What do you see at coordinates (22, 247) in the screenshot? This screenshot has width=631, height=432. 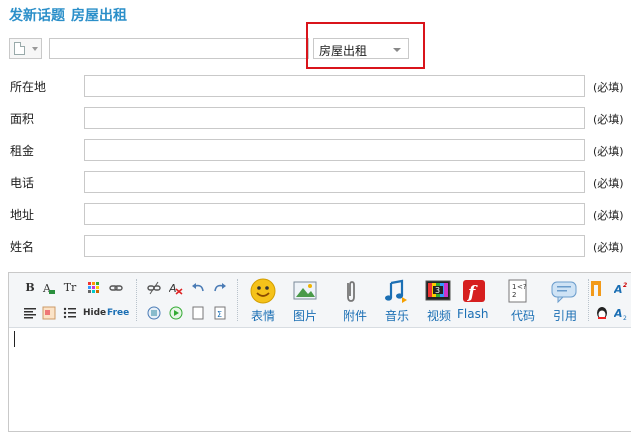 I see `field-label: 姓名` at bounding box center [22, 247].